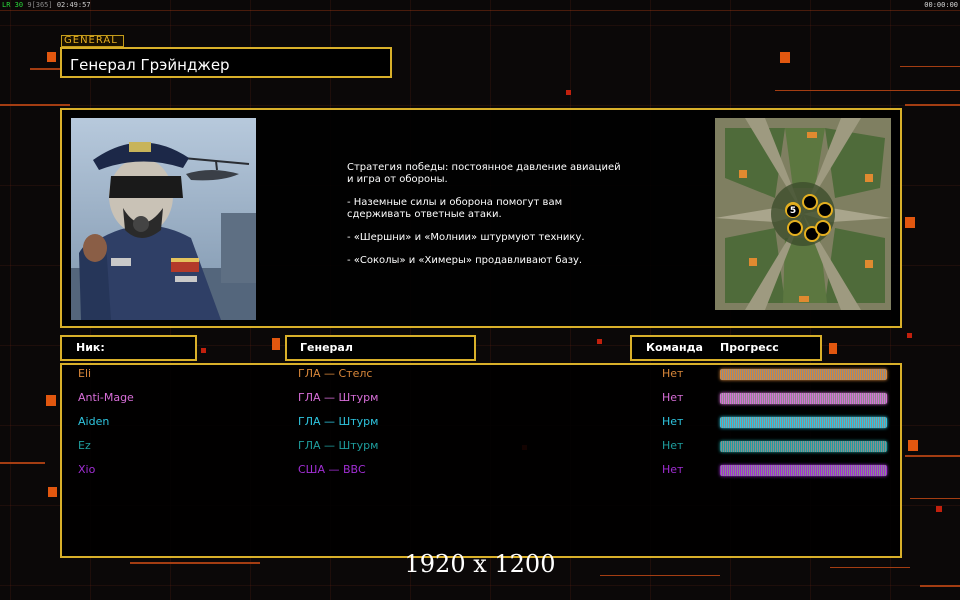 The image size is (960, 600). I want to click on progress-header-label: Прогресс, so click(749, 347).